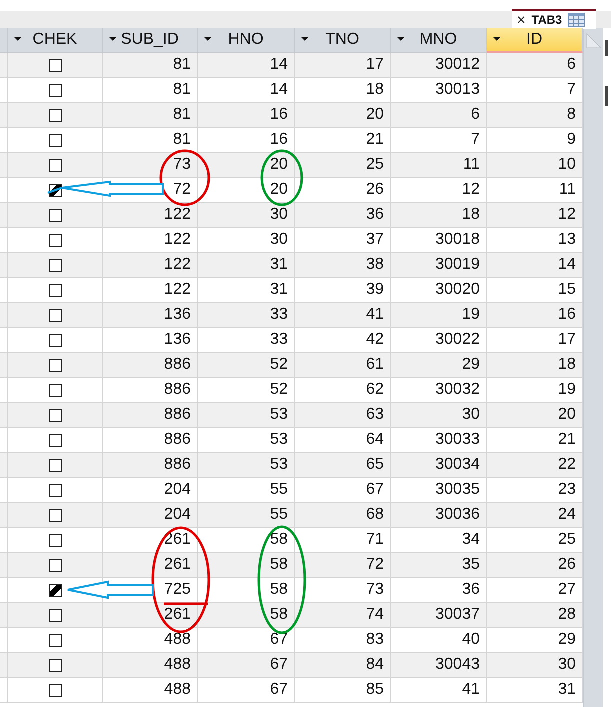 The image size is (611, 707). I want to click on document-tab: × TAB3, so click(554, 19).